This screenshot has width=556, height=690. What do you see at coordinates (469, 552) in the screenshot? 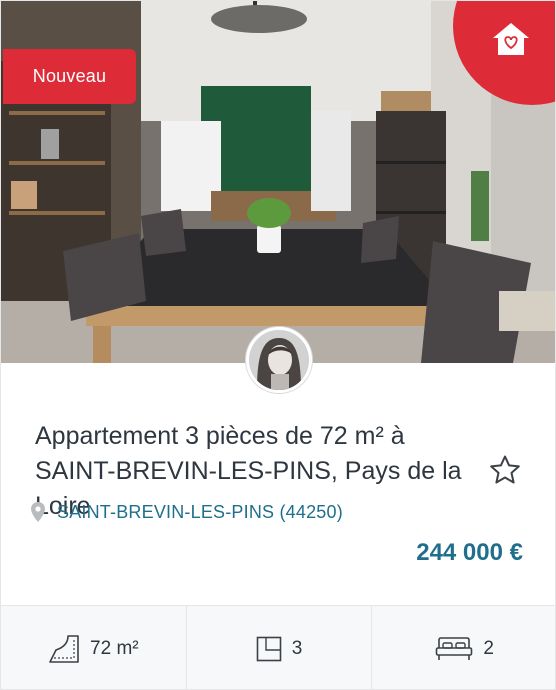
I see `listing-price: 244 000 €` at bounding box center [469, 552].